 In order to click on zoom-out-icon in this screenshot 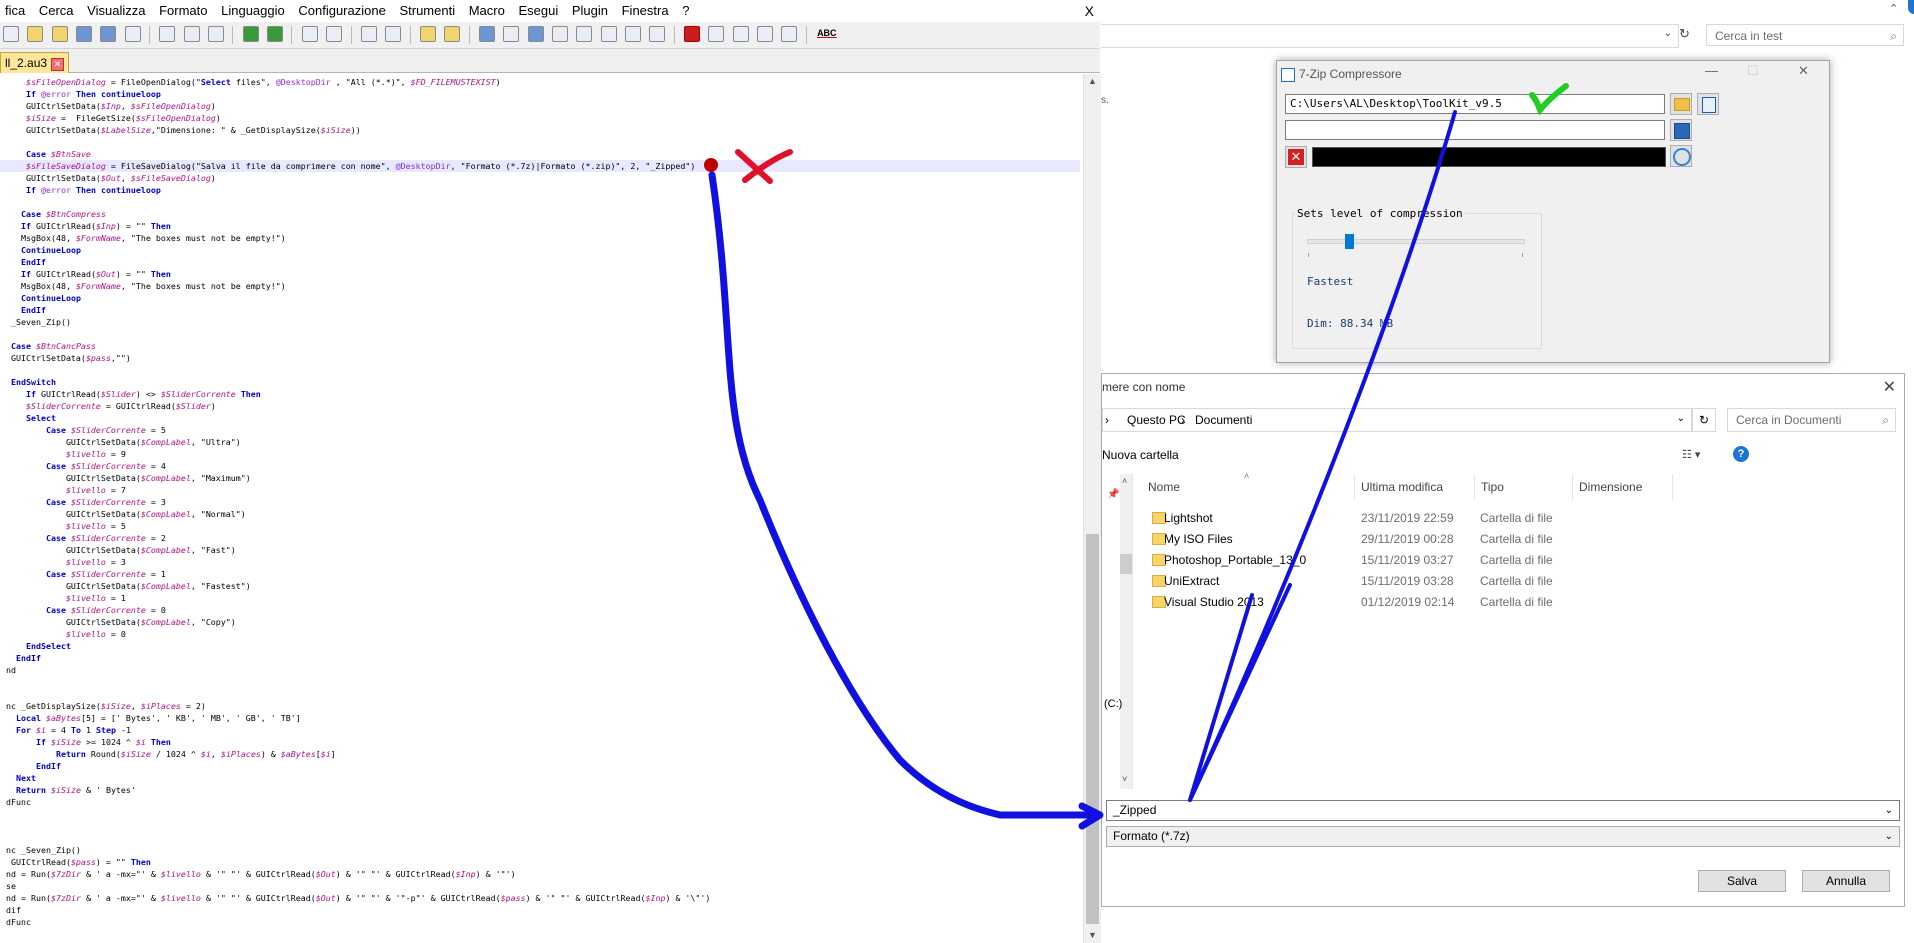, I will do `click(393, 34)`.